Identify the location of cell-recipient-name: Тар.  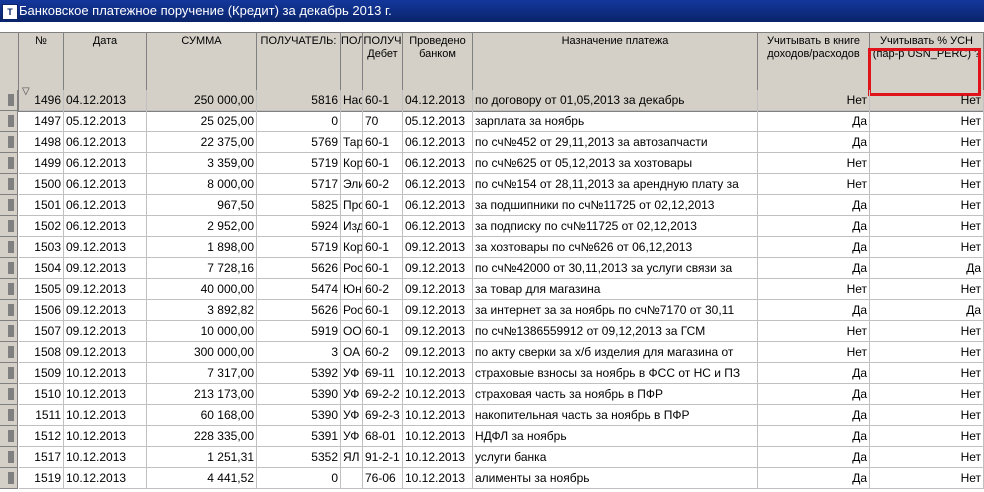
(352, 142).